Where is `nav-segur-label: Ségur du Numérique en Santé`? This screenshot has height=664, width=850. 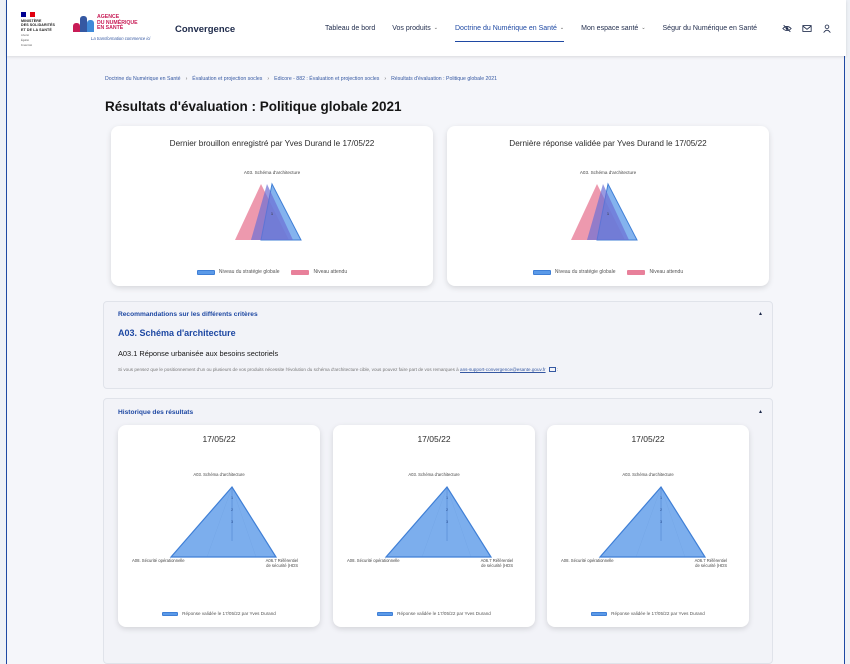
nav-segur-label: Ségur du Numérique en Santé is located at coordinates (710, 28).